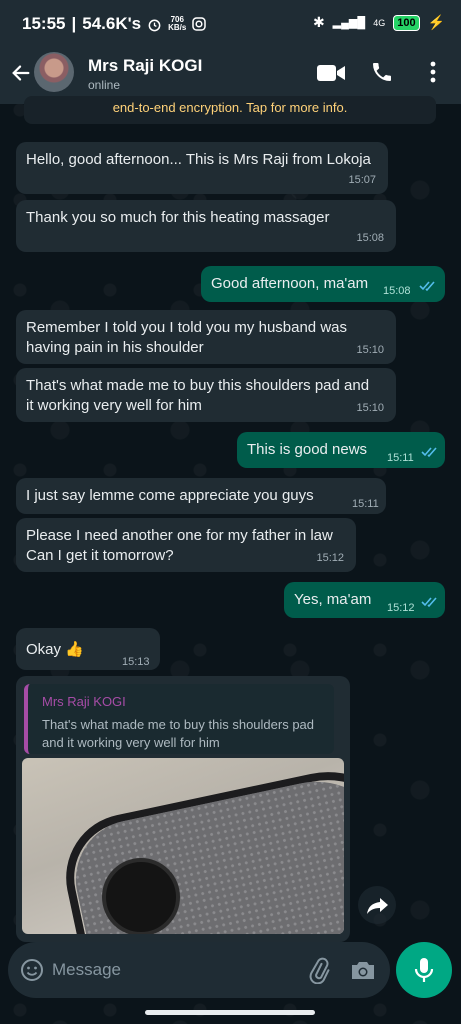 This screenshot has width=461, height=1024. What do you see at coordinates (331, 73) in the screenshot?
I see `video-call-icon` at bounding box center [331, 73].